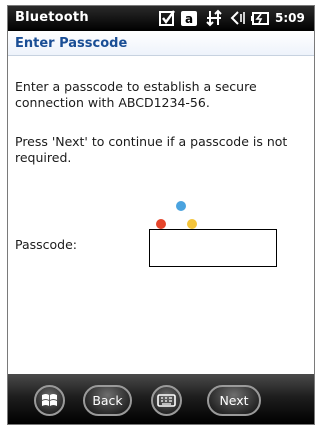 This screenshot has width=324, height=430. I want to click on page-title: Enter Passcode, so click(71, 43).